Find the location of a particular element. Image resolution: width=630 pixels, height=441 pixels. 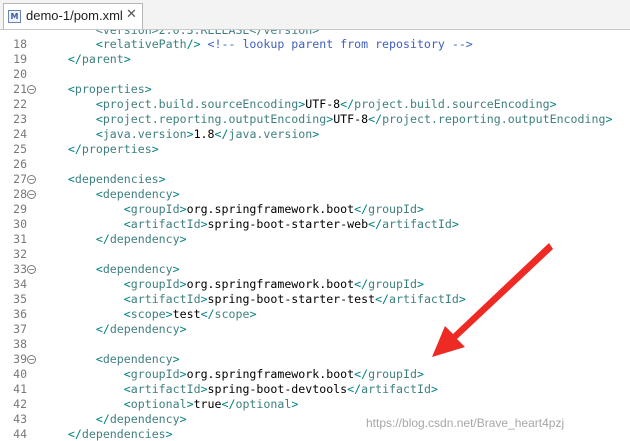

watermark: https://blog.csdn.net/Brave_heart4pzj is located at coordinates (465, 423).